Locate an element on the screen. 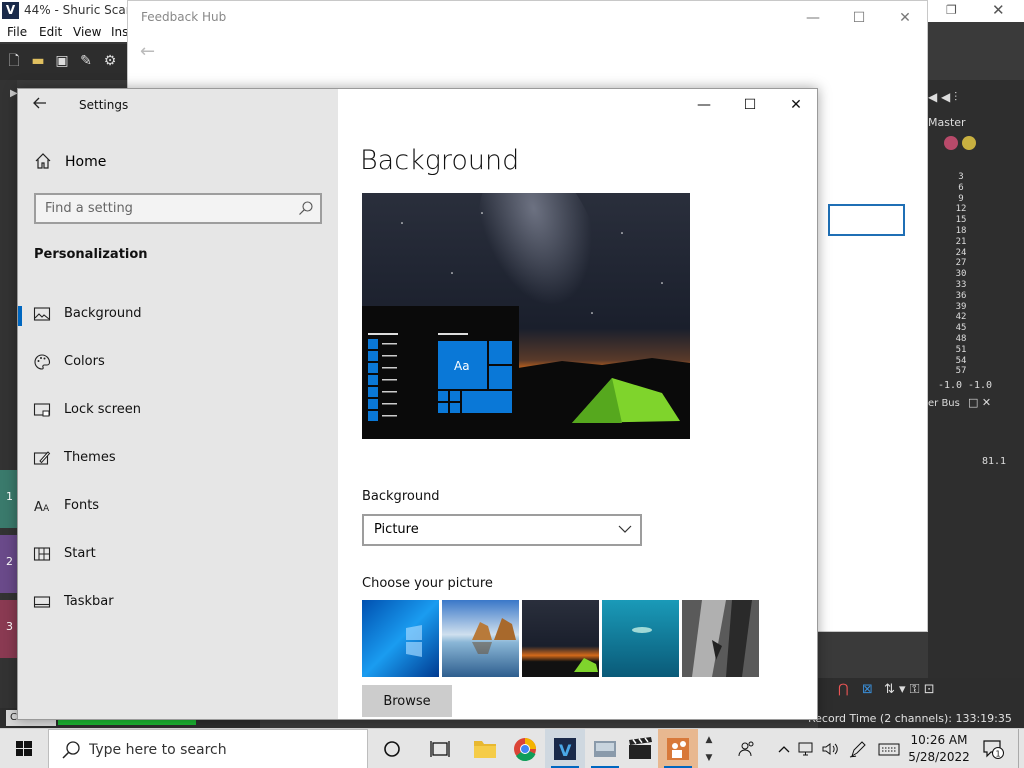 This screenshot has height=768, width=1024. picture-thumbnail-rock is located at coordinates (720, 638).